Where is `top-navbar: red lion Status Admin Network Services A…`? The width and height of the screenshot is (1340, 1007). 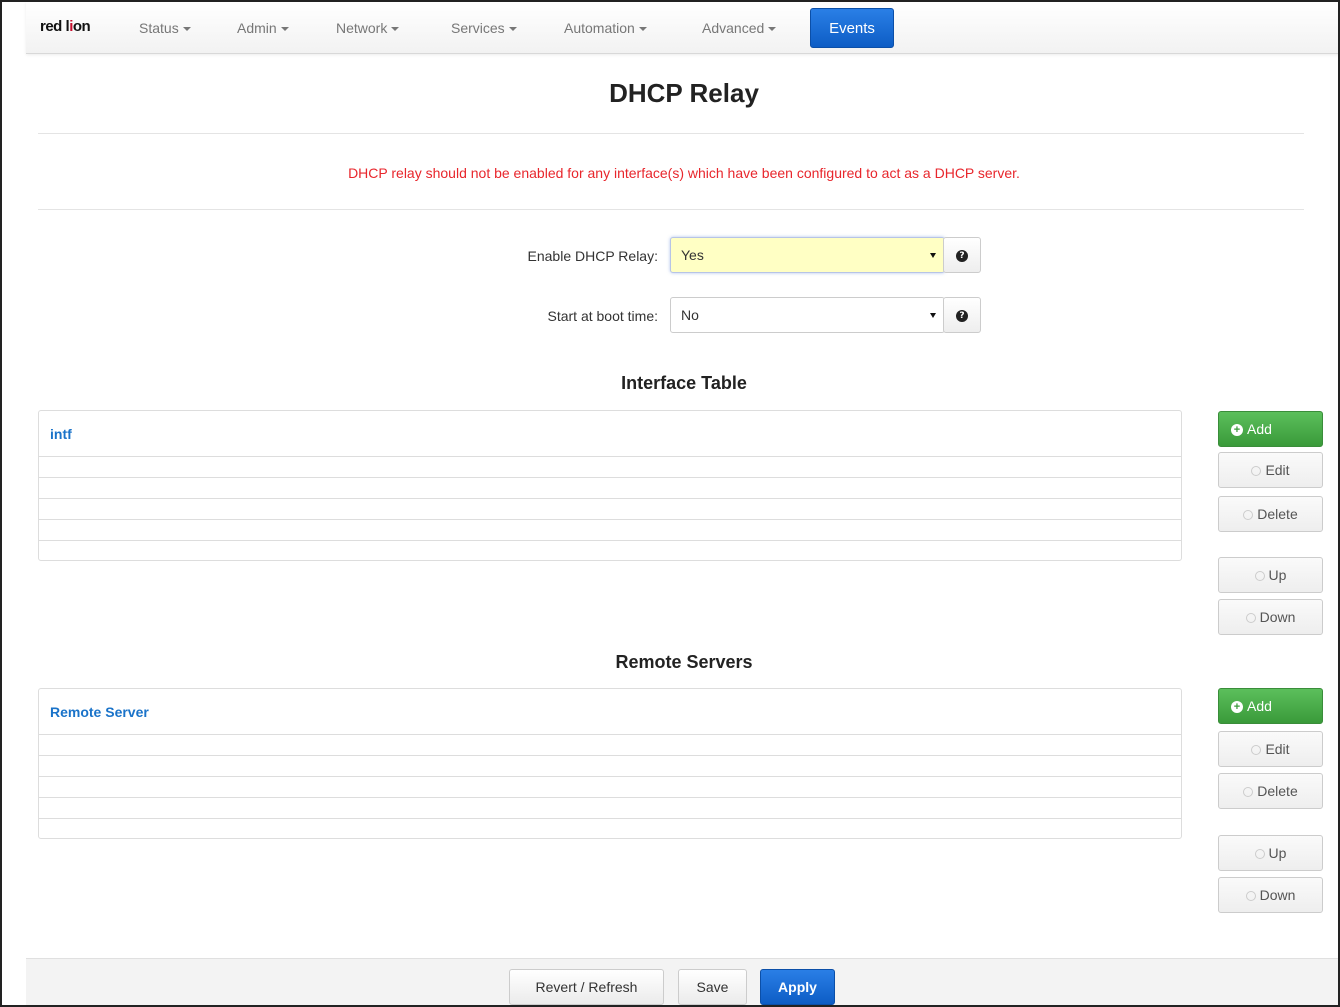 top-navbar: red lion Status Admin Network Services A… is located at coordinates (682, 28).